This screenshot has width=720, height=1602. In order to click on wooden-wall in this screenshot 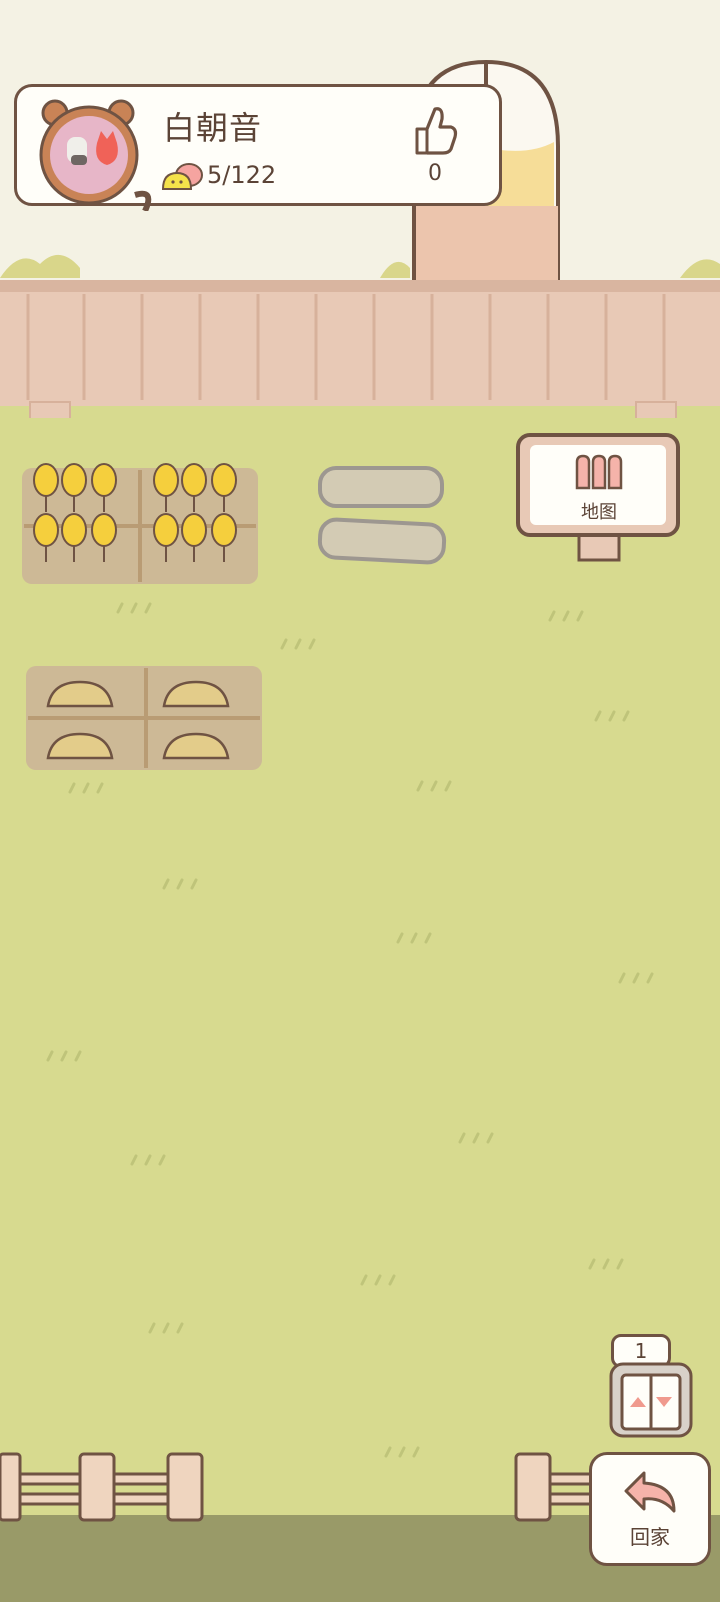, I will do `click(360, 350)`.